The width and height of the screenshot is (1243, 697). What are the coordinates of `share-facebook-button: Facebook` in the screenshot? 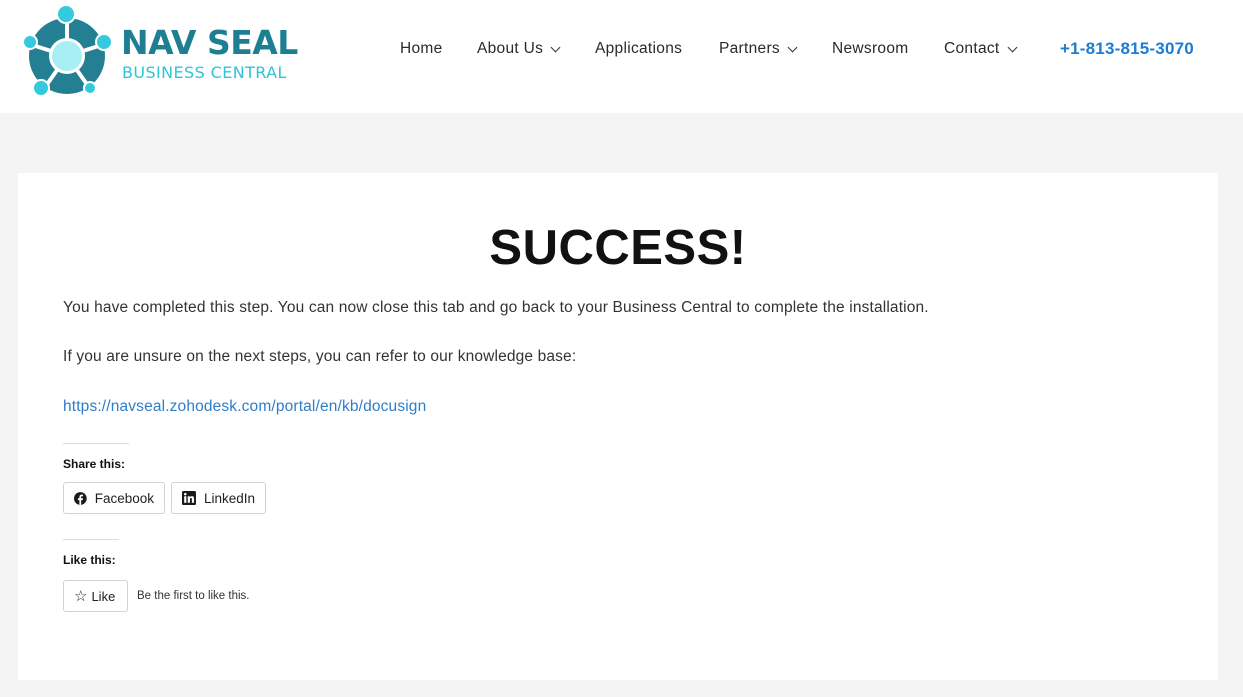 It's located at (114, 498).